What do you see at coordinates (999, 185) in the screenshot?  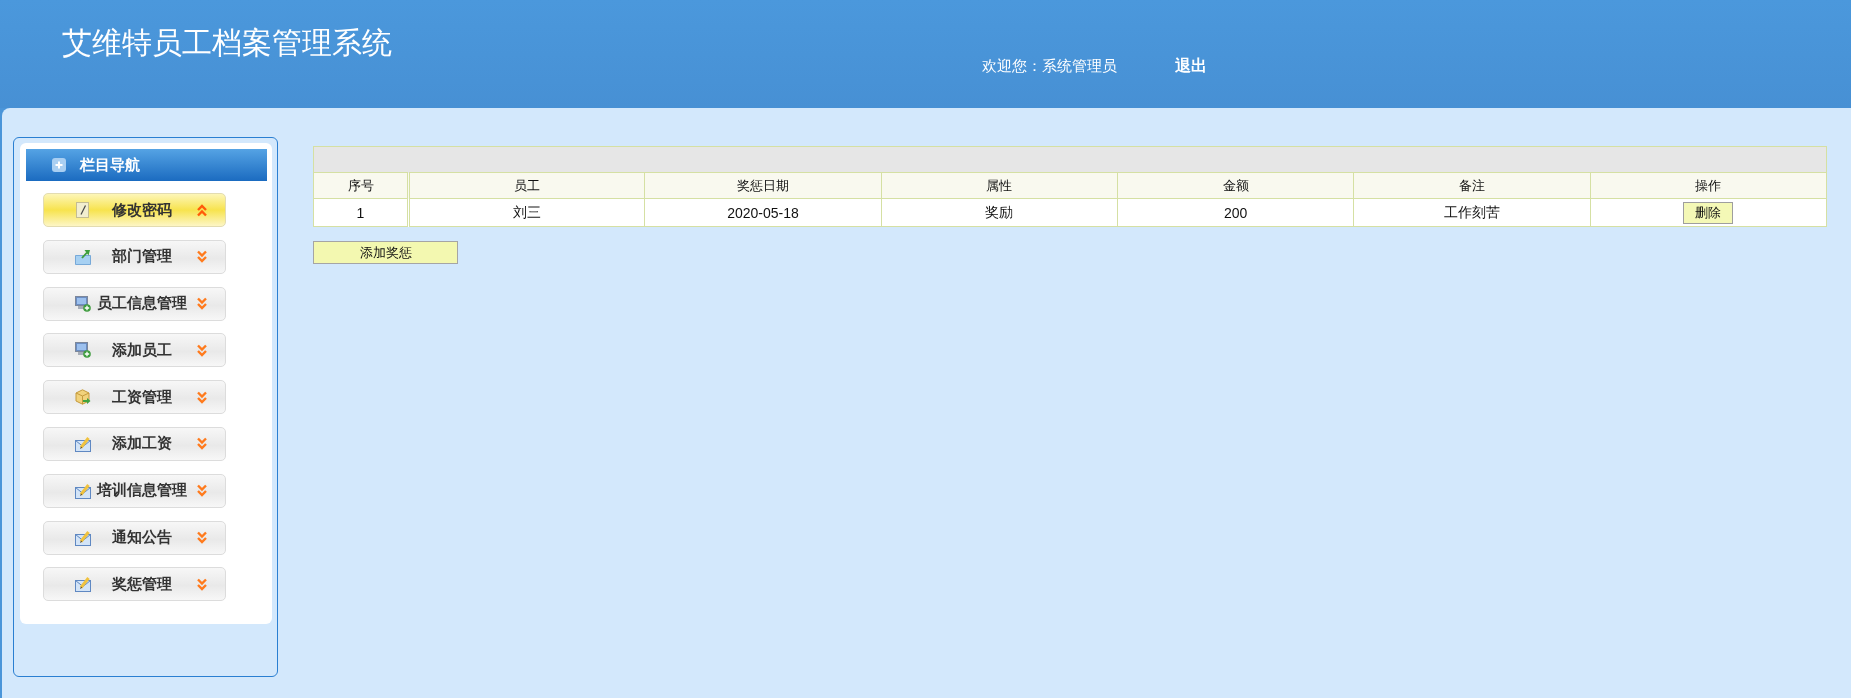 I see `column-header: 属性` at bounding box center [999, 185].